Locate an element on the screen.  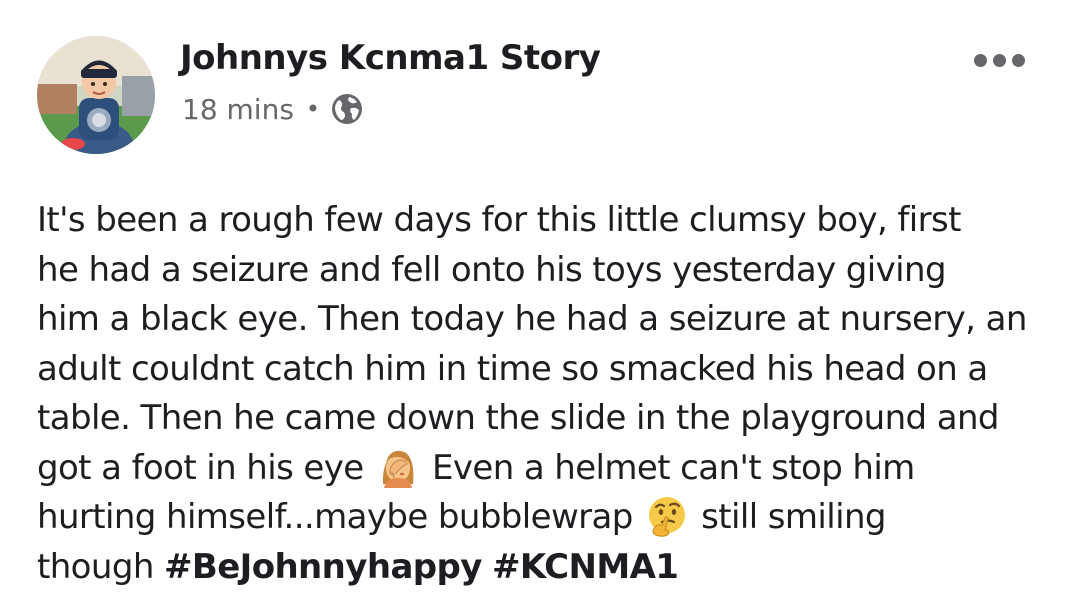
post-meta: 18 mins • is located at coordinates (273, 109).